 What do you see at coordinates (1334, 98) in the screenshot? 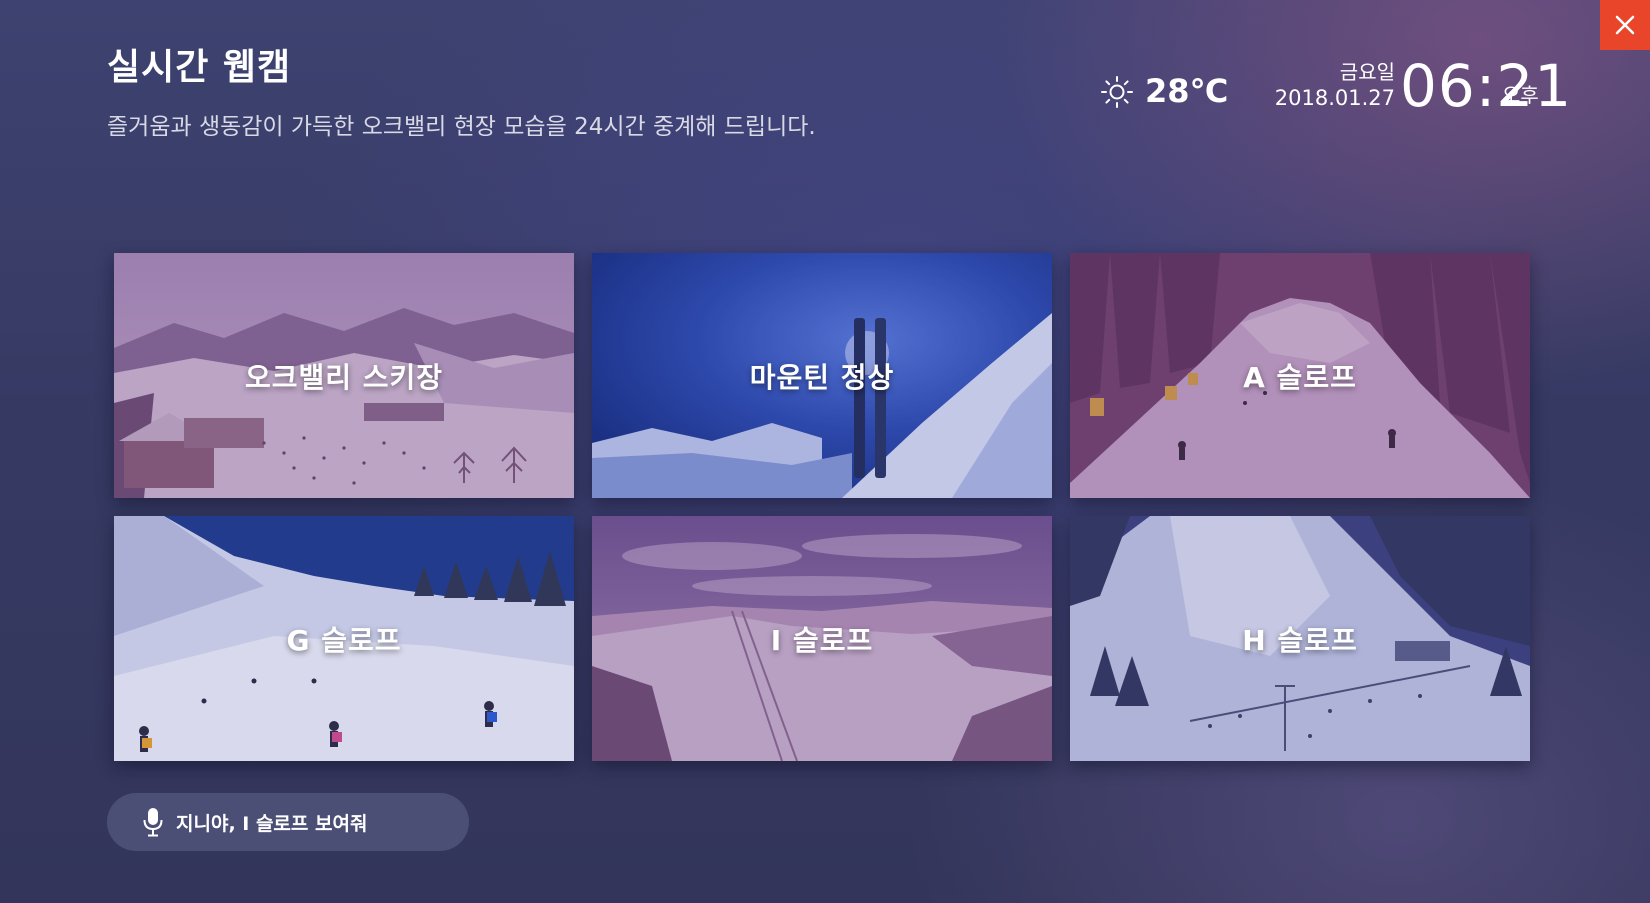
I see `date: 2018.01.27` at bounding box center [1334, 98].